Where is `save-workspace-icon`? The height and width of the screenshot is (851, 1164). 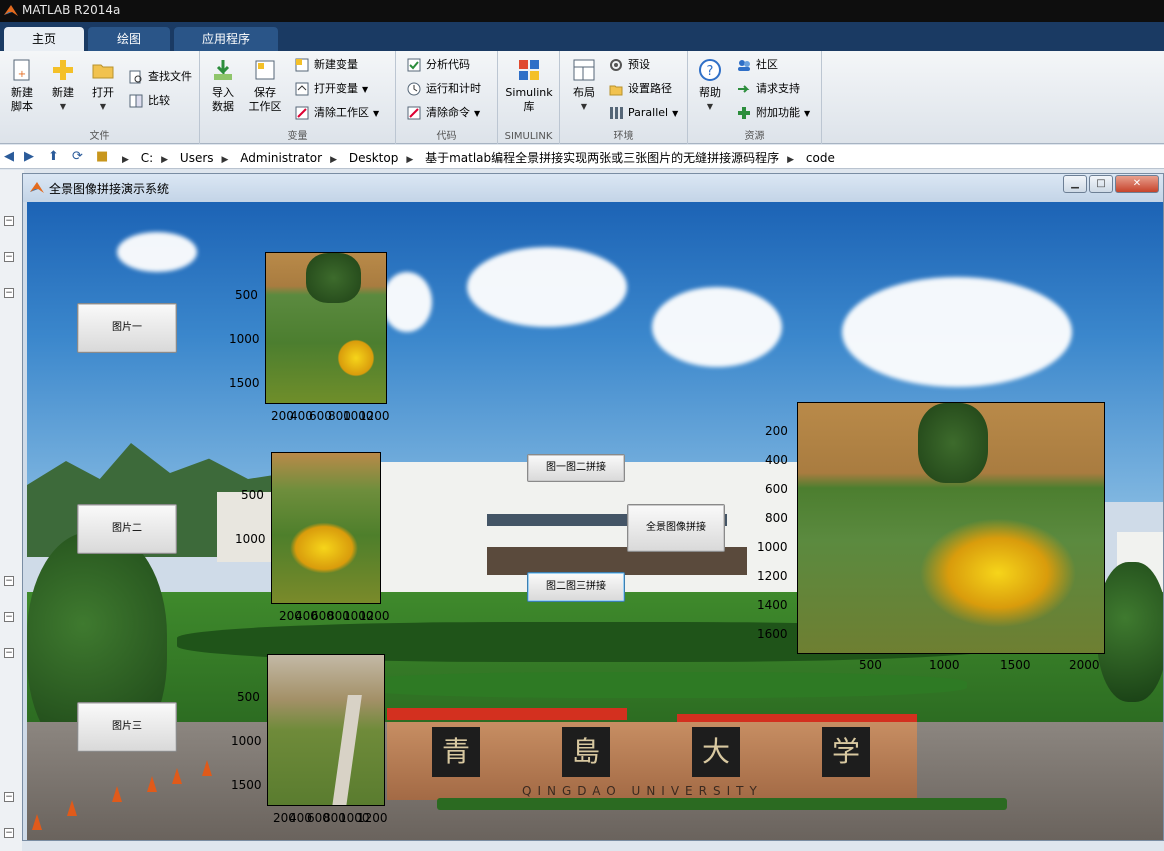 save-workspace-icon is located at coordinates (265, 70).